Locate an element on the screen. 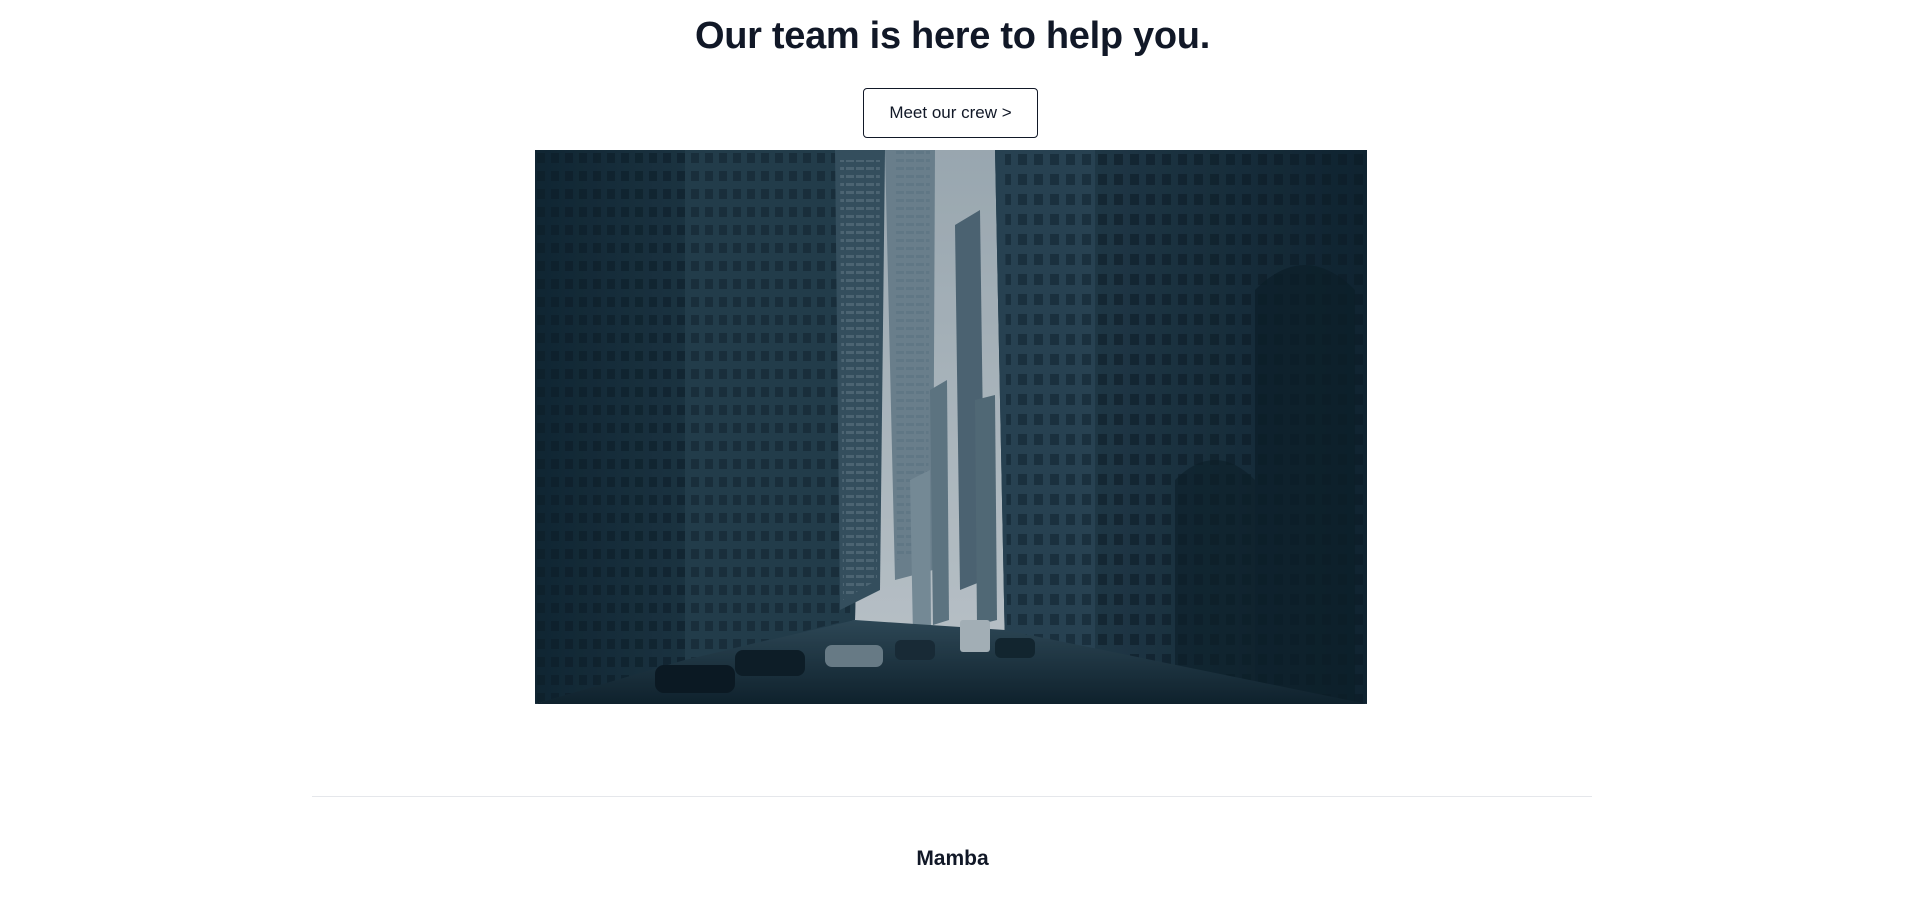 The height and width of the screenshot is (905, 1905). page-title: Our team is here to help you. is located at coordinates (952, 36).